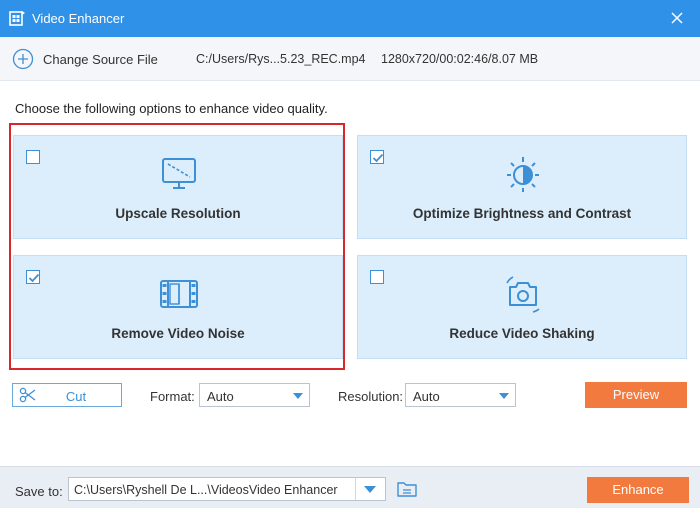 This screenshot has height=508, width=700. Describe the element at coordinates (178, 213) in the screenshot. I see `upscale-resolution-label: Upscale Resolution` at that location.